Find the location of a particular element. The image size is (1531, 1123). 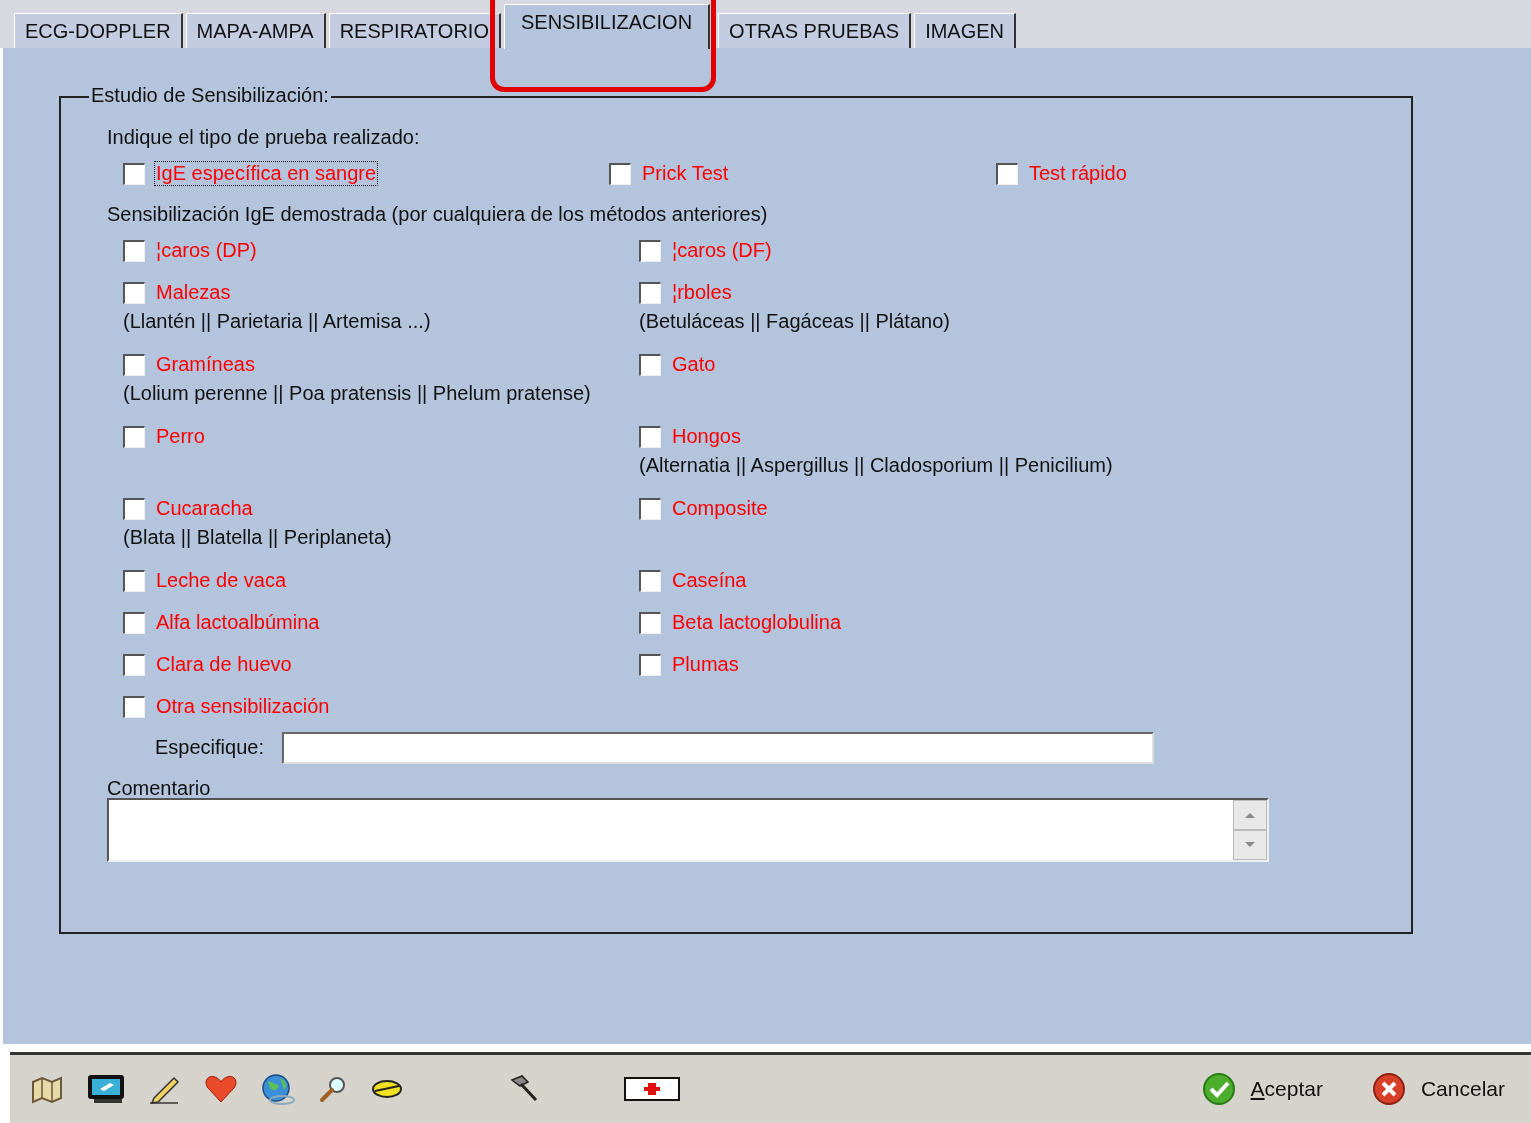

note-text: (Alternatia || Aspergillus || Cladosporium || Penicilium) is located at coordinates (876, 465).